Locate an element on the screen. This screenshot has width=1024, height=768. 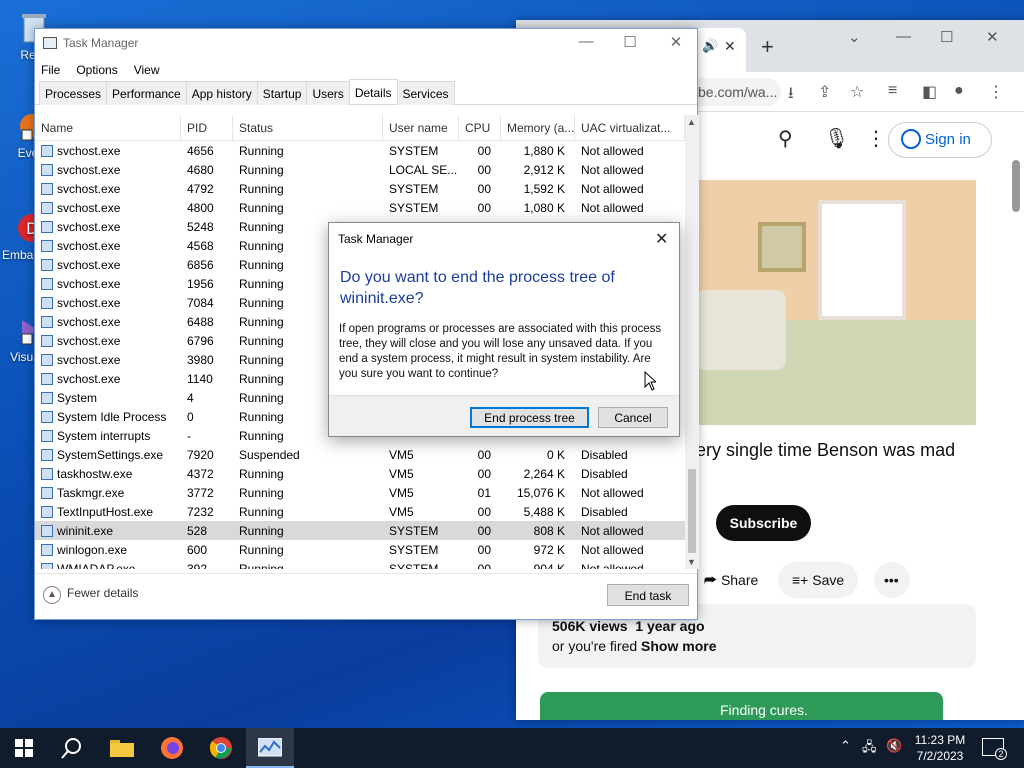
task-manager-titlebar: Task Manager — ☐ ✕ is located at coordinates (366, 44).